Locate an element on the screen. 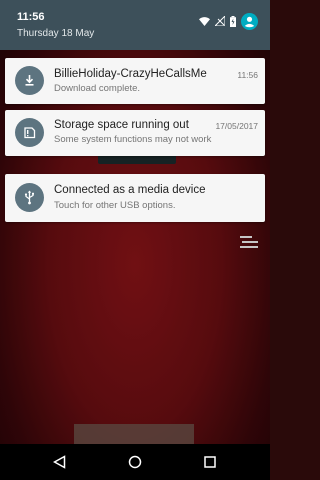  account-icon is located at coordinates (249, 21).